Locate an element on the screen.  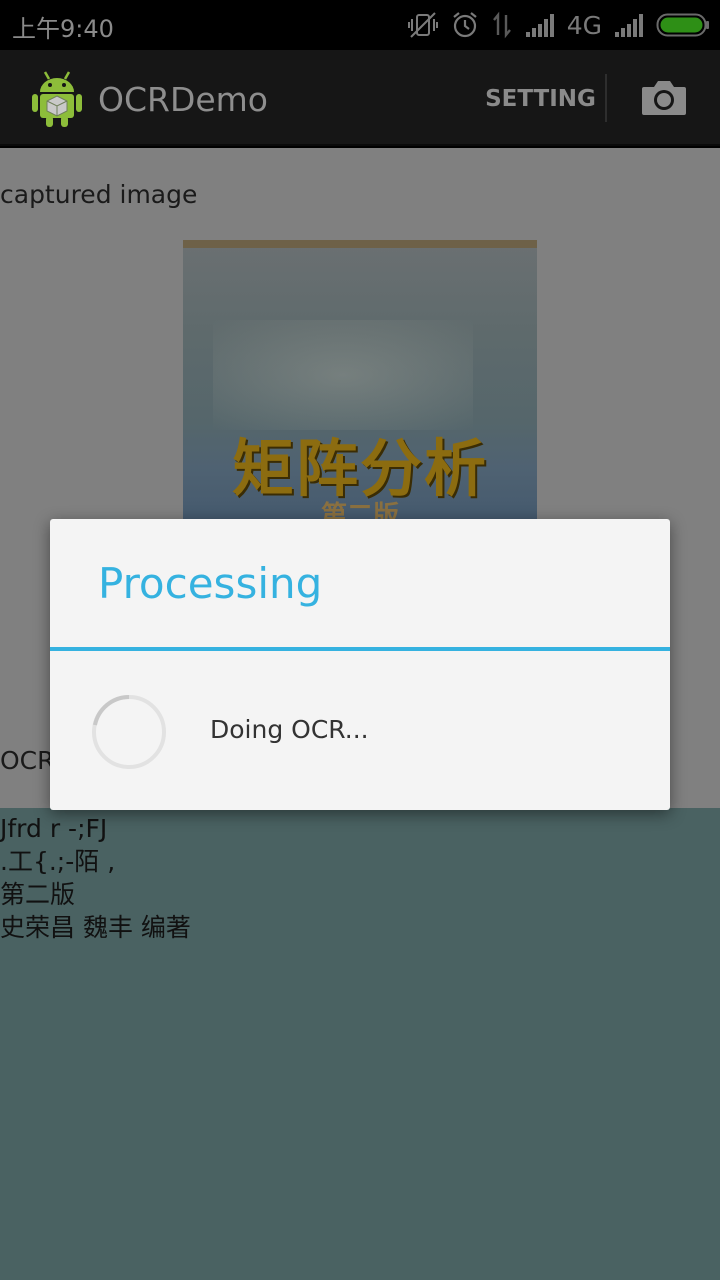
camera-icon is located at coordinates (664, 98).